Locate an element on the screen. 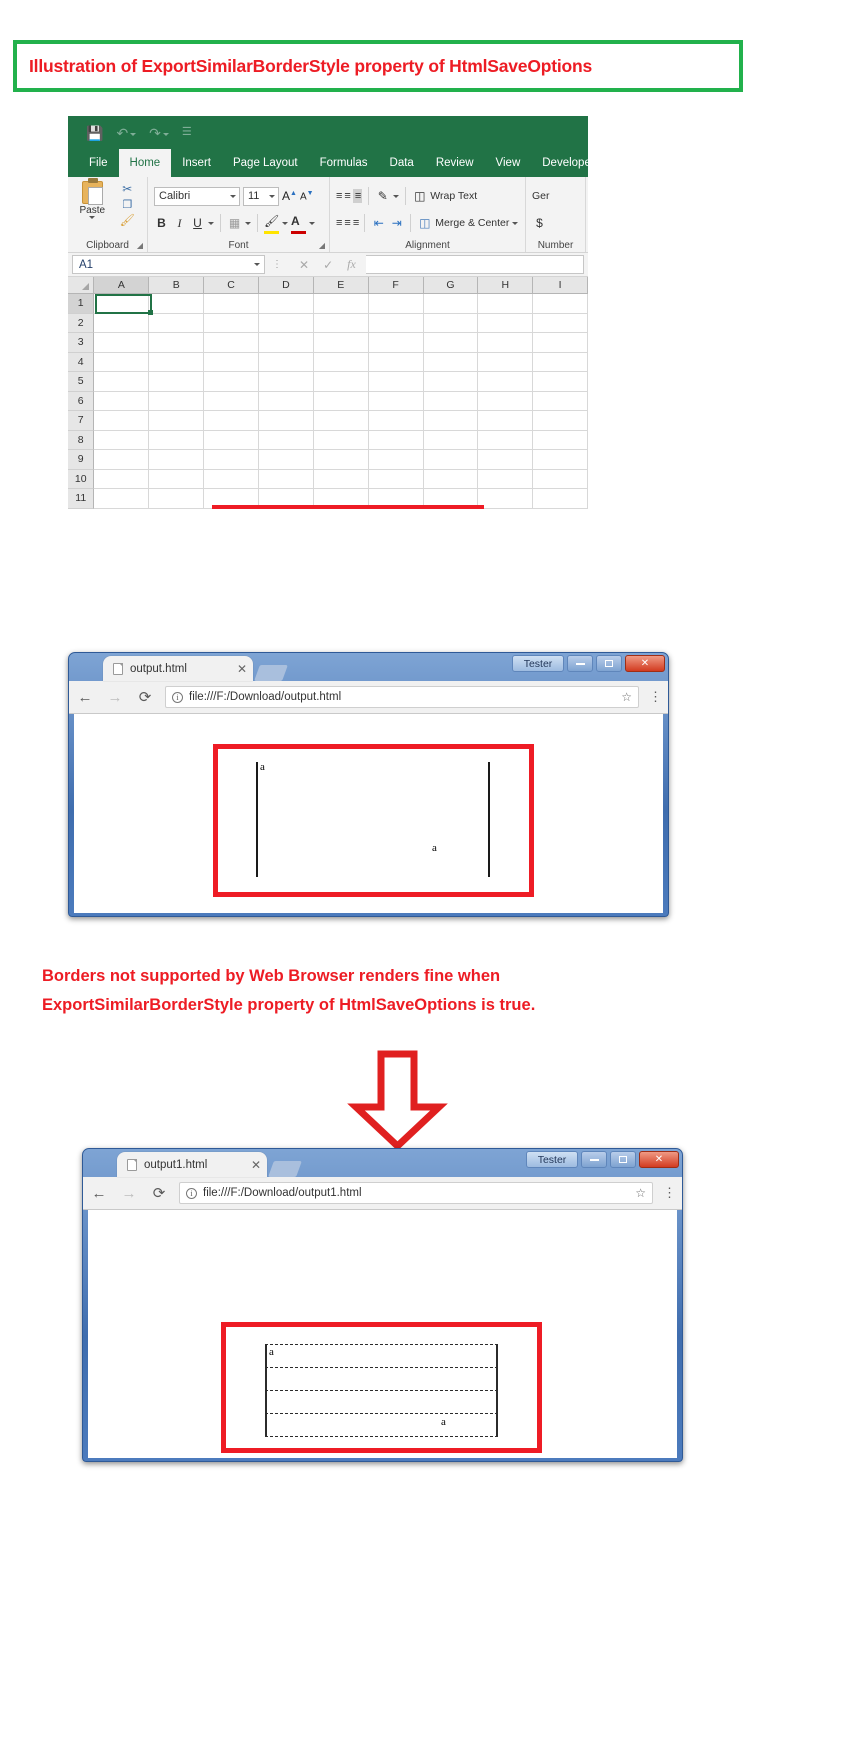  align-center-icon: ≡ is located at coordinates (347, 223).